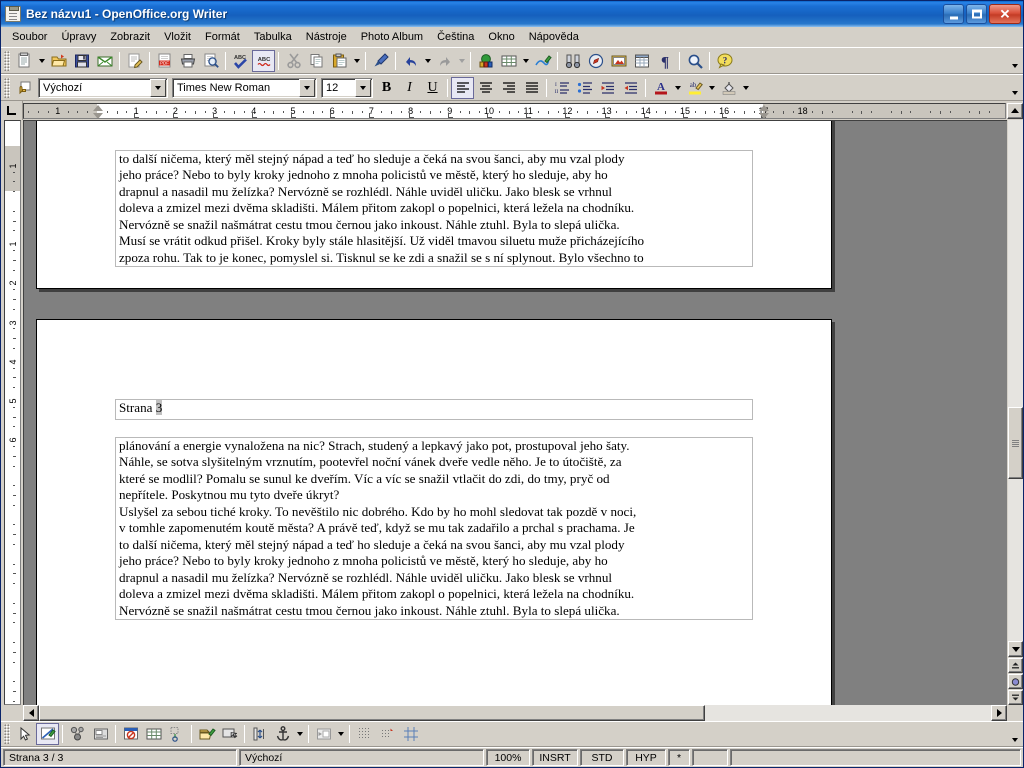  I want to click on menu-zobrazit: Zobrazit, so click(130, 37).